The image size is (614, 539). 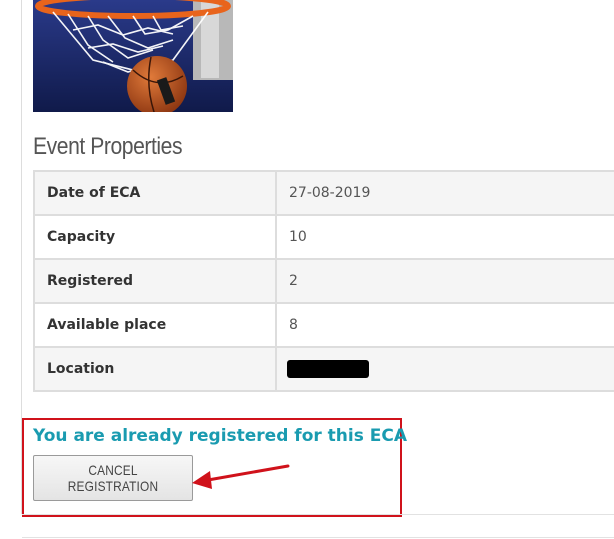 I want to click on already-registered-message: You are already registered for this ECA, so click(x=220, y=436).